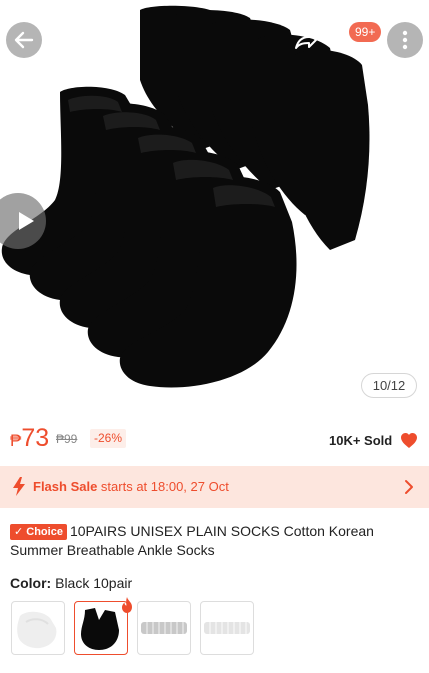 The image size is (429, 673). What do you see at coordinates (38, 532) in the screenshot?
I see `choice-badge: ✓ Choice` at bounding box center [38, 532].